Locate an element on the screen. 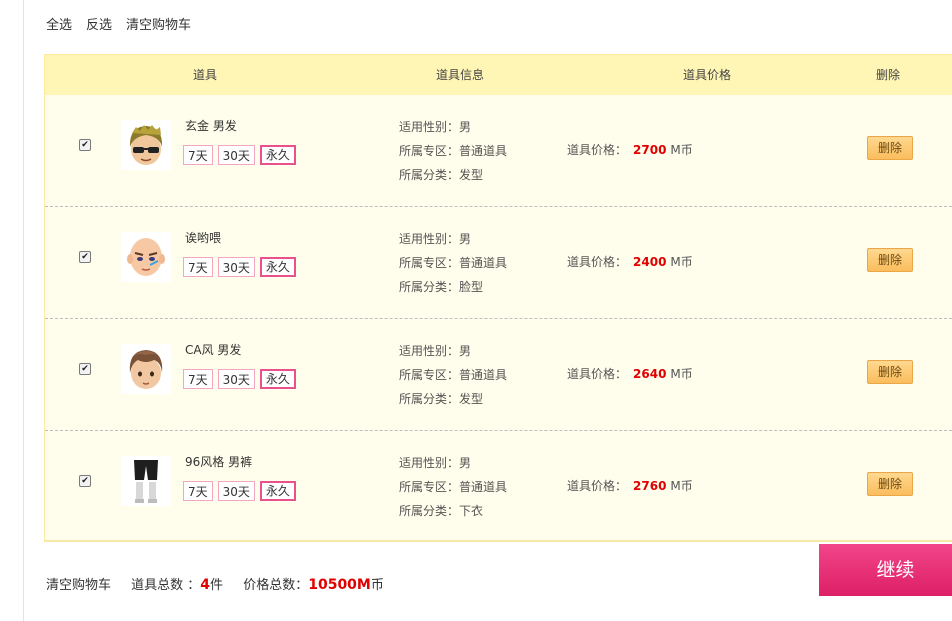  item-price: 道具价格： 2700 M币 is located at coordinates (630, 149).